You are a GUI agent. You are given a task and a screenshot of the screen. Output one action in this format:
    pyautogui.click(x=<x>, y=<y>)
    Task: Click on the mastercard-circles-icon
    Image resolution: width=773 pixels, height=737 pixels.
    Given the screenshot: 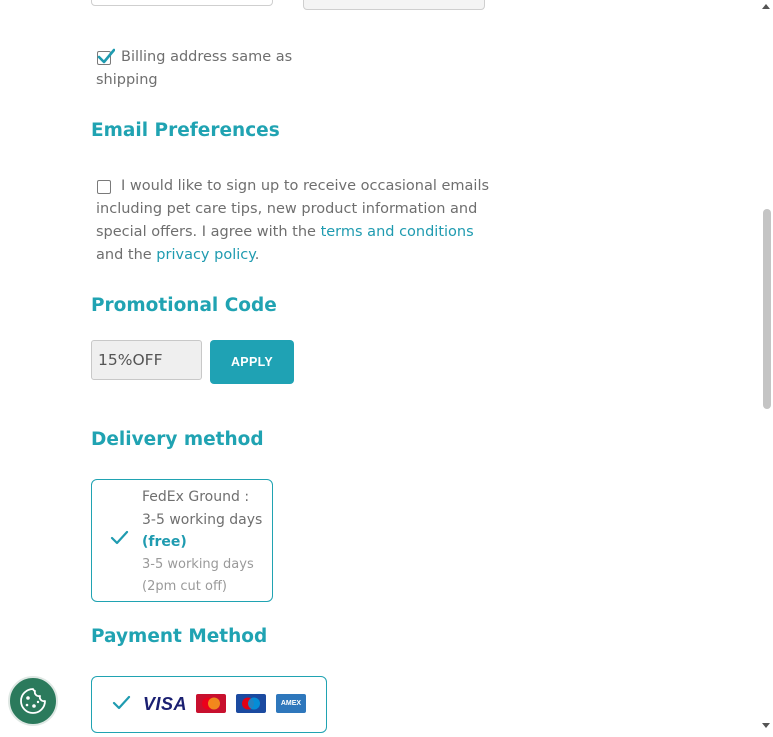 What is the action you would take?
    pyautogui.click(x=211, y=703)
    